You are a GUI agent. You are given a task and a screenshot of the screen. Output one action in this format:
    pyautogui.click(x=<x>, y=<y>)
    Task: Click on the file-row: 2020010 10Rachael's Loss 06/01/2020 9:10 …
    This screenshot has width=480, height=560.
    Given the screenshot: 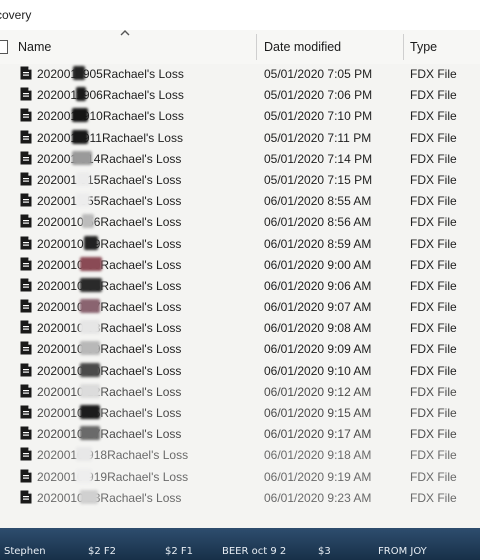 What is the action you would take?
    pyautogui.click(x=240, y=370)
    